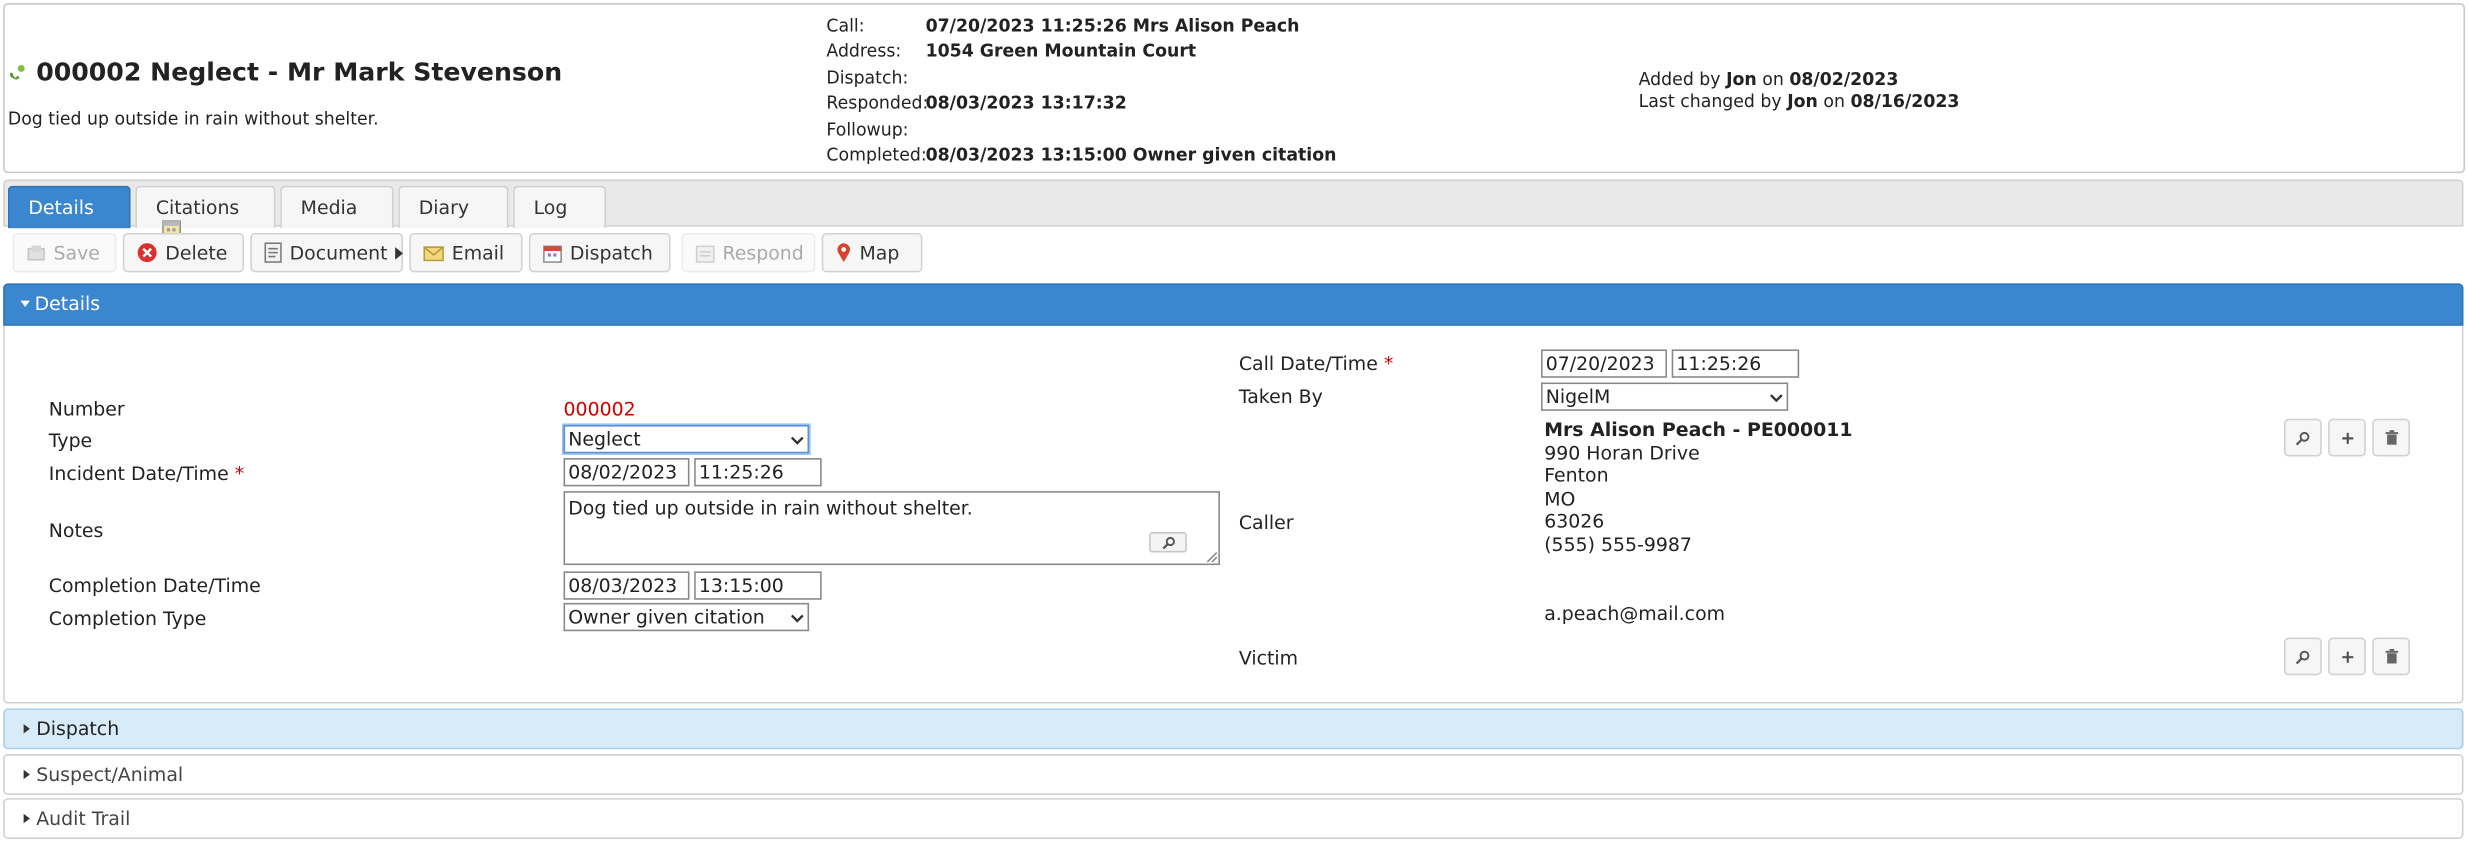  I want to click on tab-media: Media, so click(337, 207).